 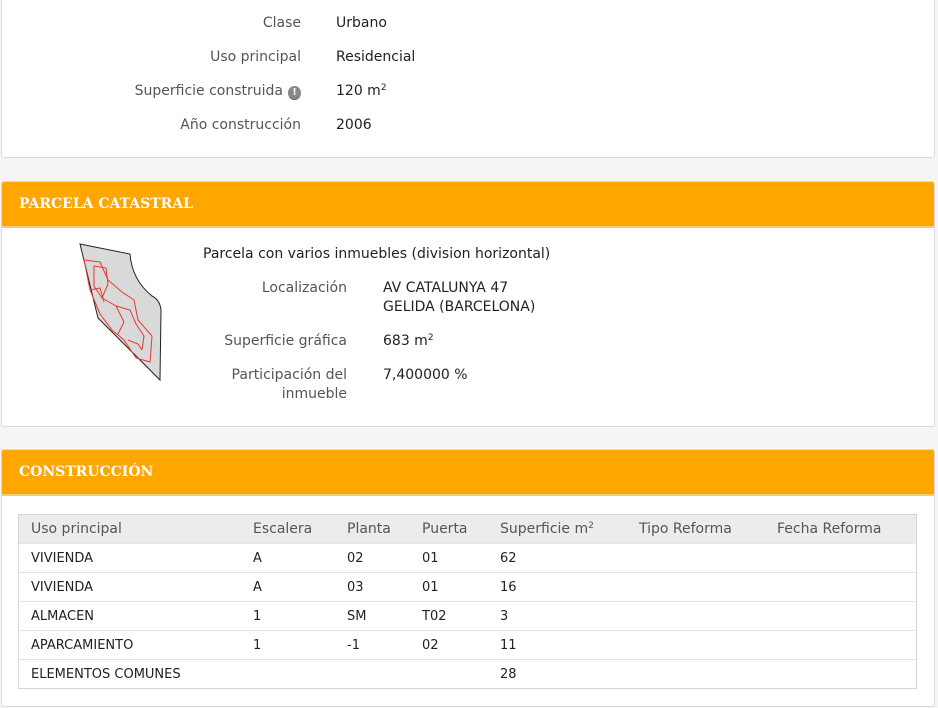 I want to click on localizacion-label: Localización, so click(x=304, y=288).